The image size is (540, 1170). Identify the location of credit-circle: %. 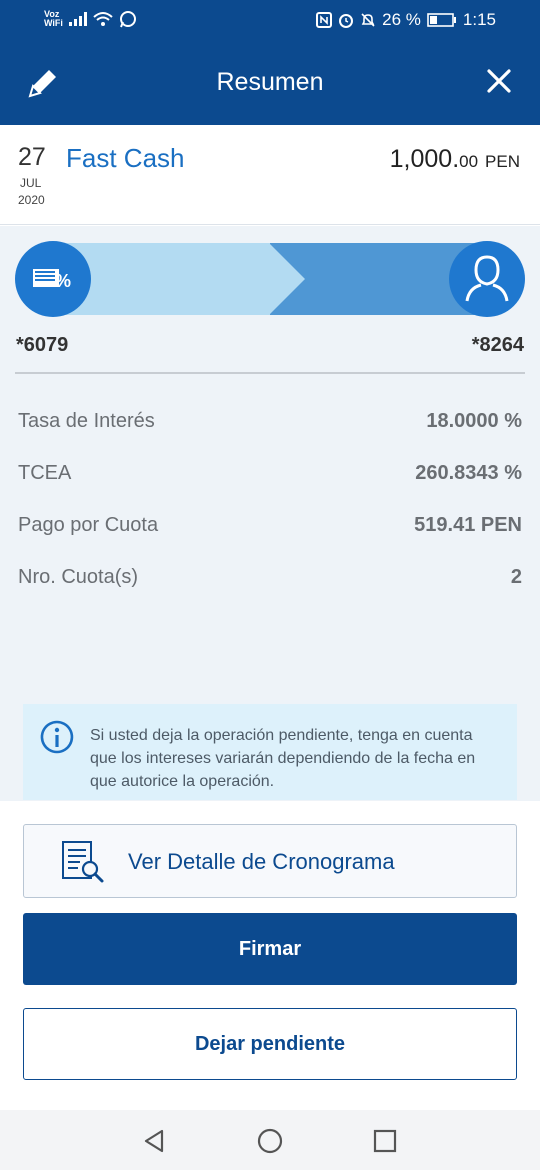
(53, 279).